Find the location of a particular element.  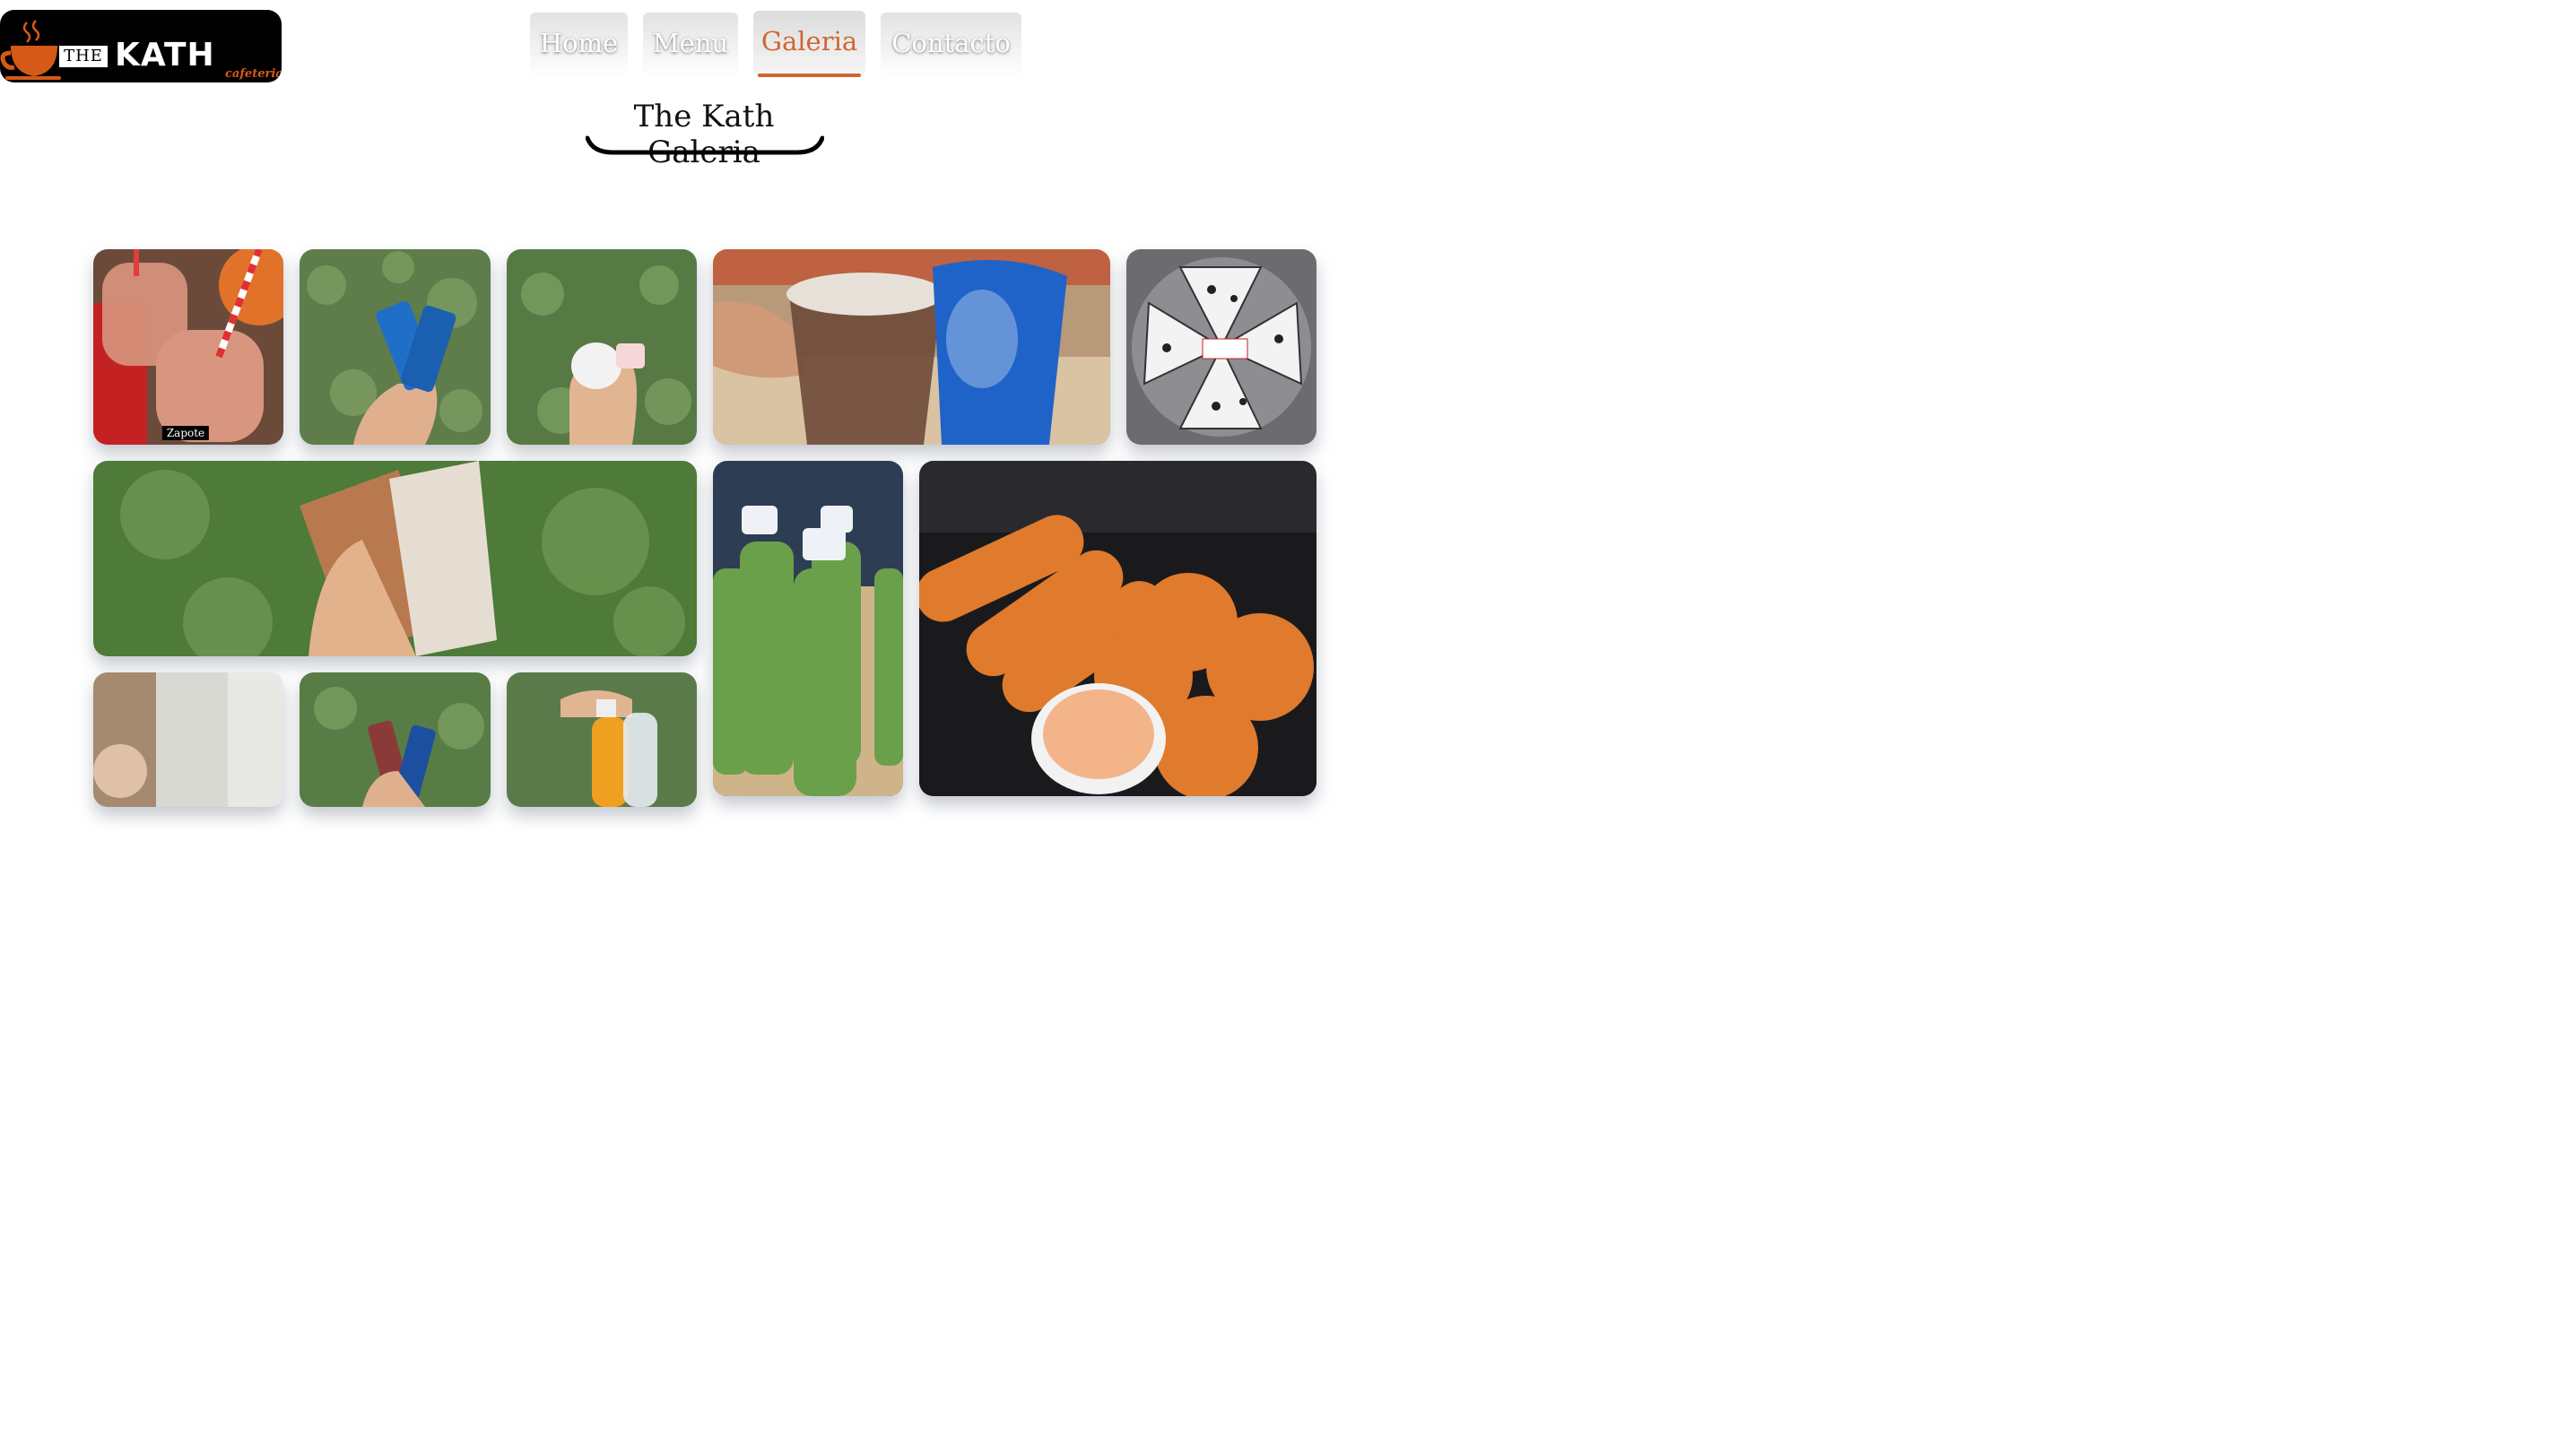

wafer-snacks-photo is located at coordinates (395, 739).